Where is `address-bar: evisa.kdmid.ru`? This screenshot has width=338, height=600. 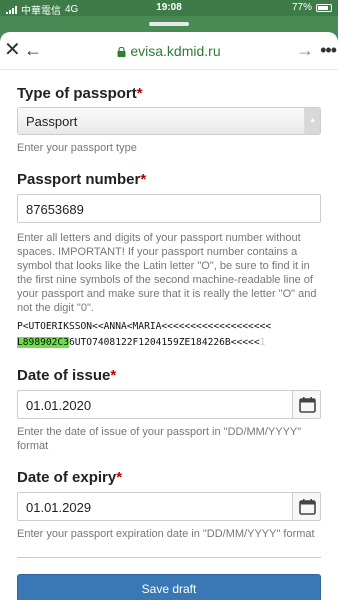 address-bar: evisa.kdmid.ru is located at coordinates (169, 51).